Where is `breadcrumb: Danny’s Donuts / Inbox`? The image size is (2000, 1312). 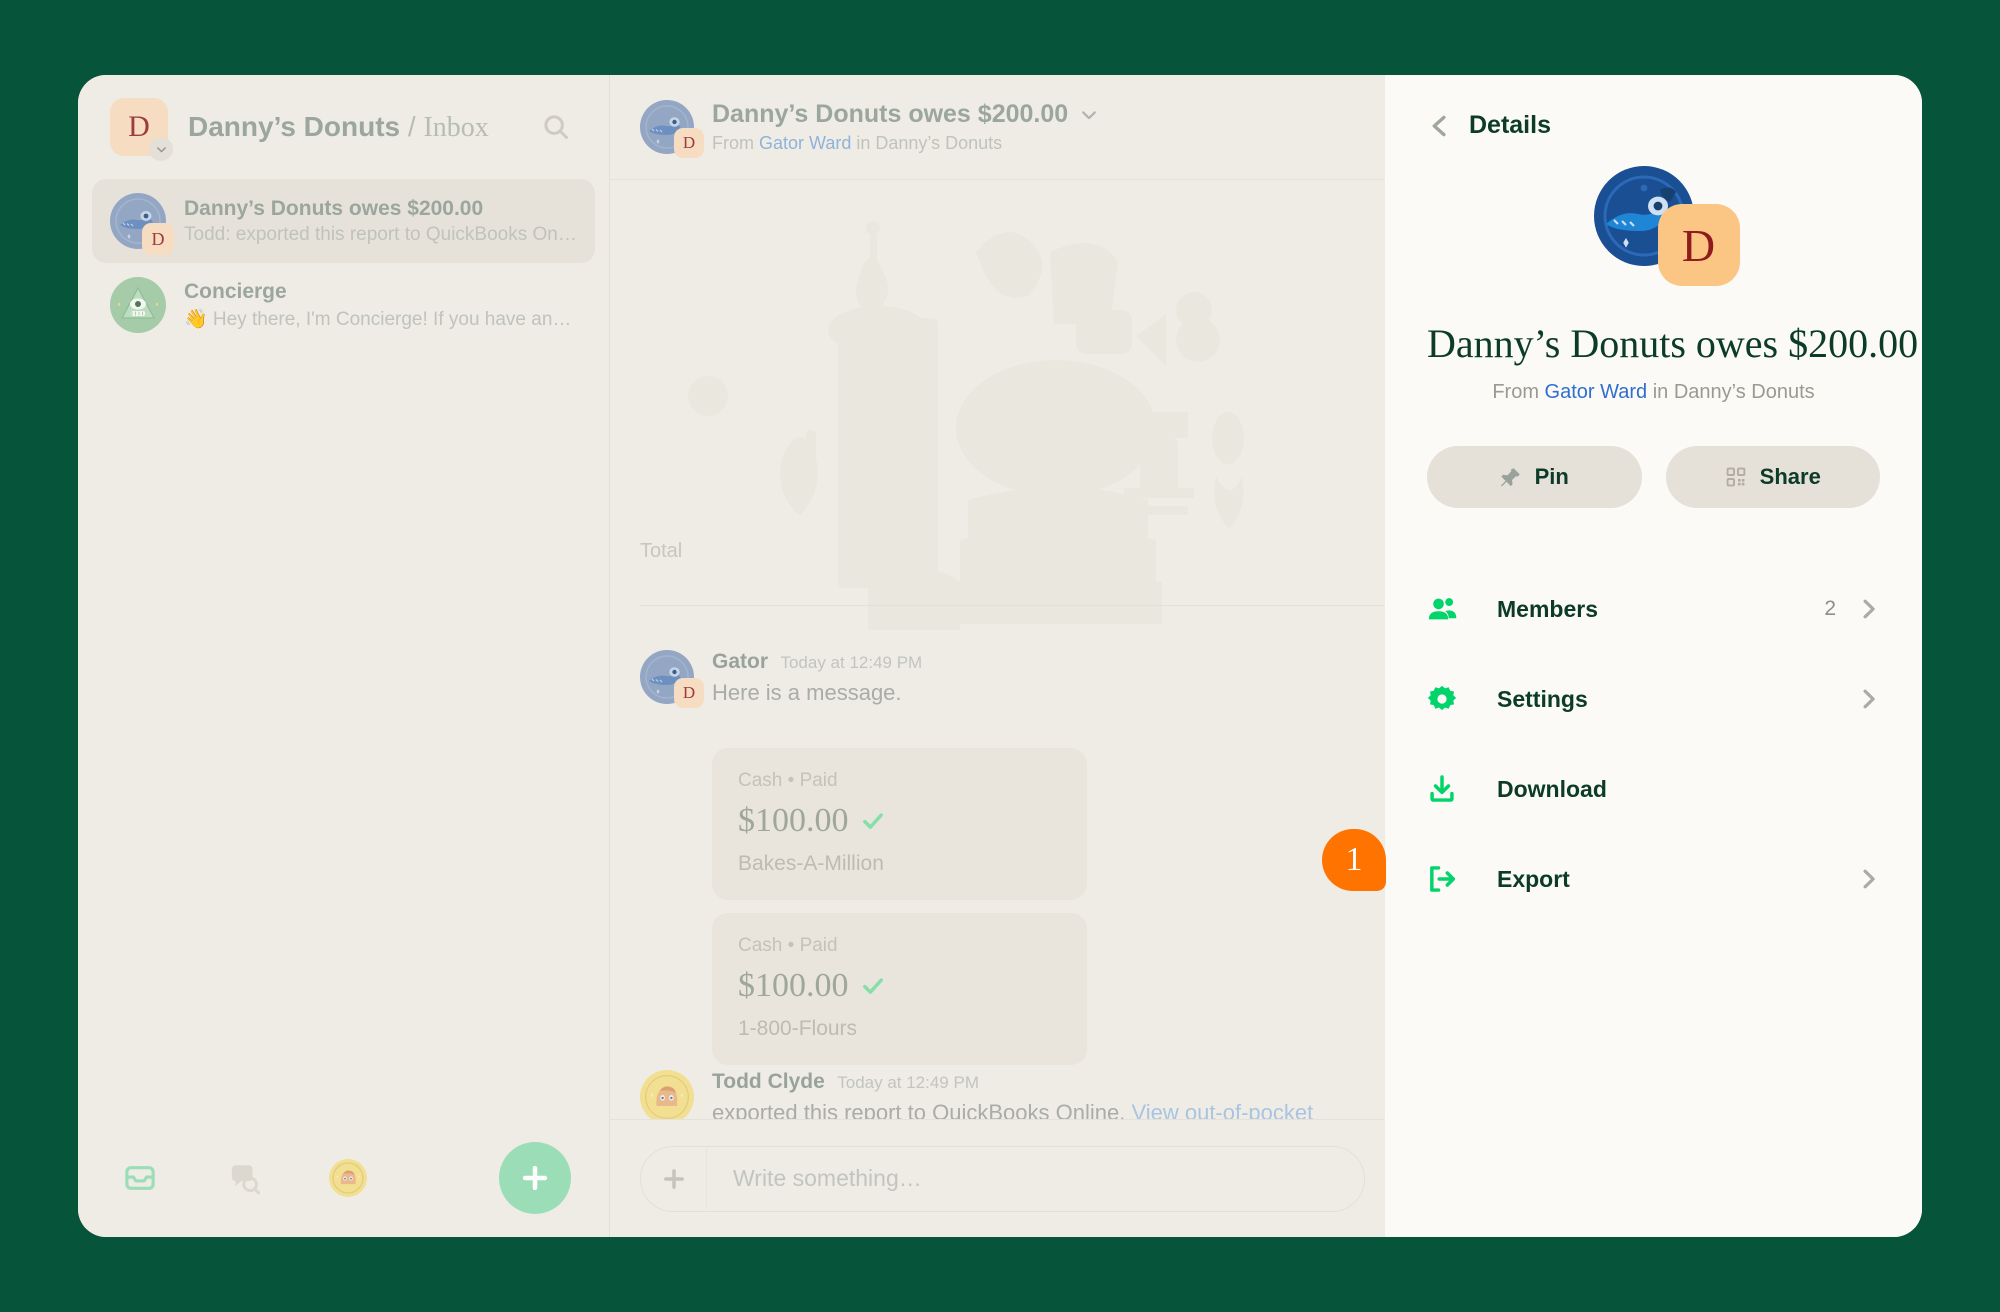
breadcrumb: Danny’s Donuts / Inbox is located at coordinates (338, 127).